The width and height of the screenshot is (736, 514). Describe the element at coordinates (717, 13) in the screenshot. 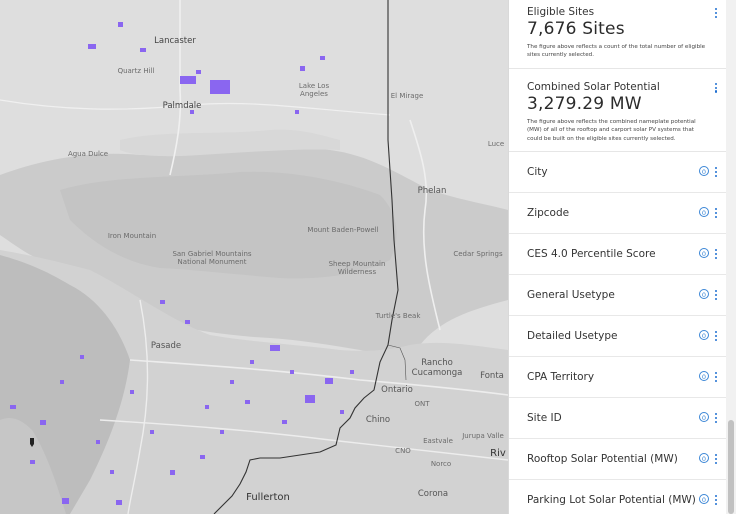

I see `eligible-sites-menu-icon` at that location.